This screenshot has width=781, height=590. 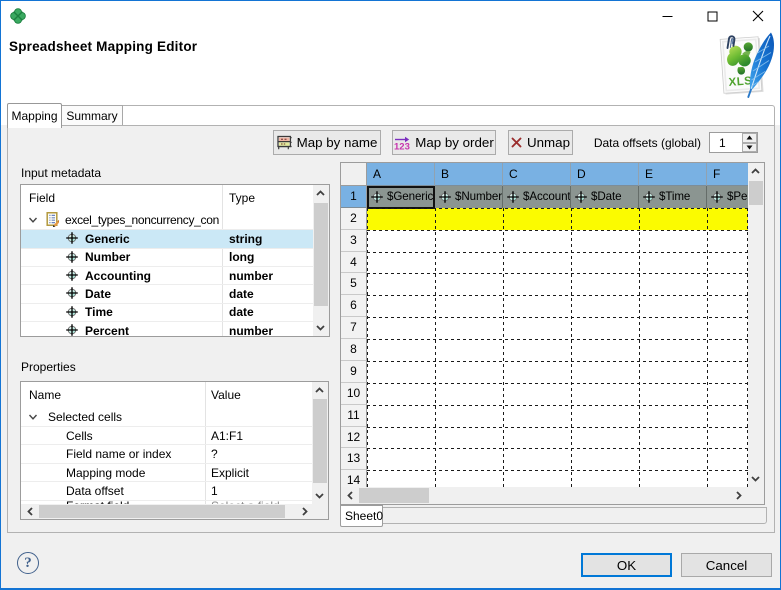 What do you see at coordinates (354, 393) in the screenshot?
I see `row-header-10: 10` at bounding box center [354, 393].